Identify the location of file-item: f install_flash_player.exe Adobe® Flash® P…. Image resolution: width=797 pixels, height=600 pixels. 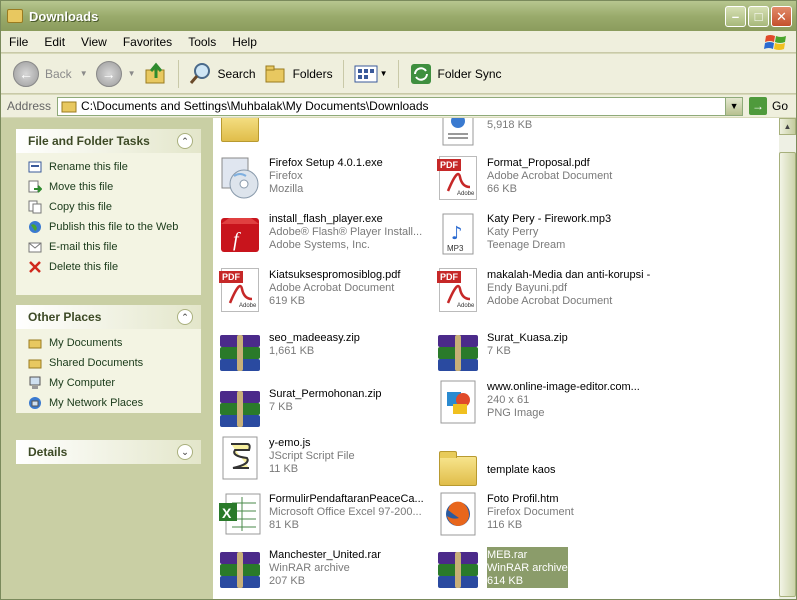
(327, 234).